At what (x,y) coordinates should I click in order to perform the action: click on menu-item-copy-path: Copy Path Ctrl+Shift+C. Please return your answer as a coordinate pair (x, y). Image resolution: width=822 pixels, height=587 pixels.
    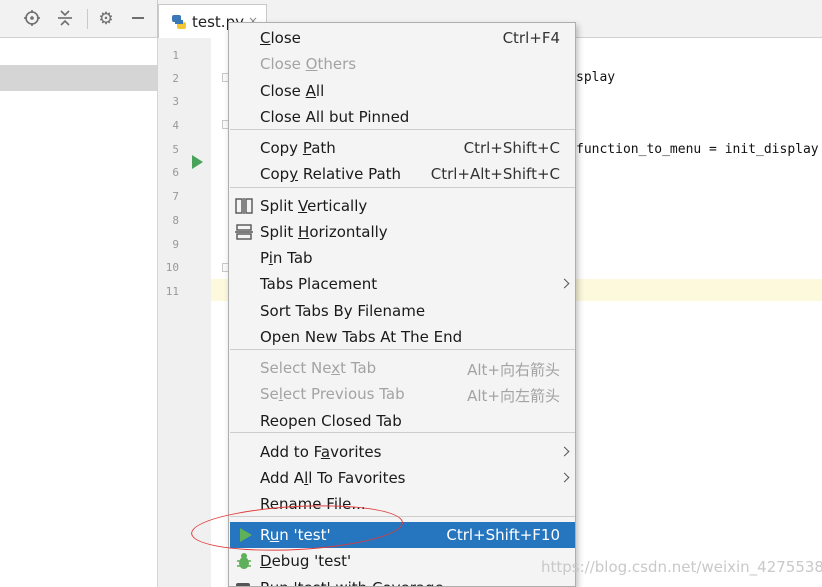
    Looking at the image, I should click on (402, 148).